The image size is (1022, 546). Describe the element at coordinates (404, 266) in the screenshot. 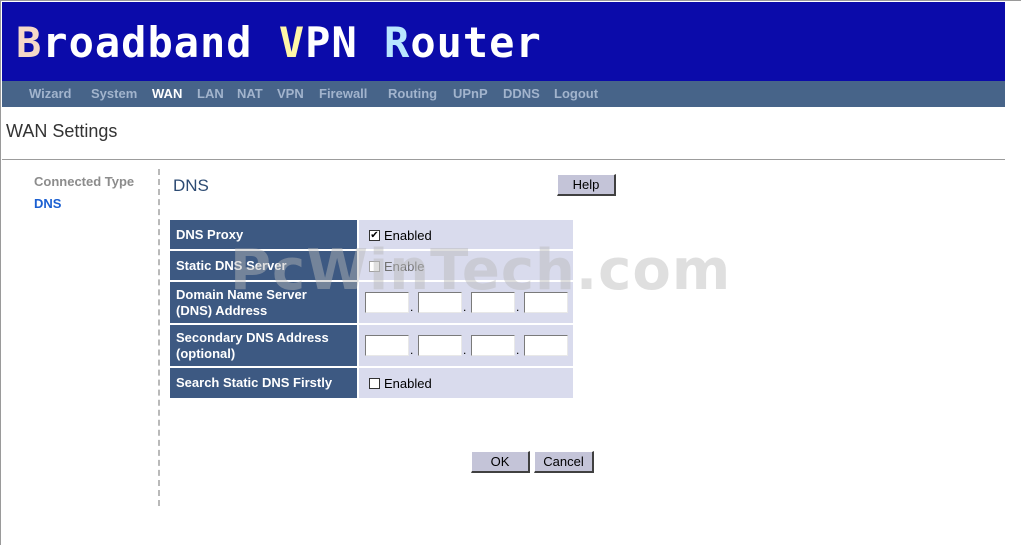

I see `static-dns-option-label: Enable` at that location.